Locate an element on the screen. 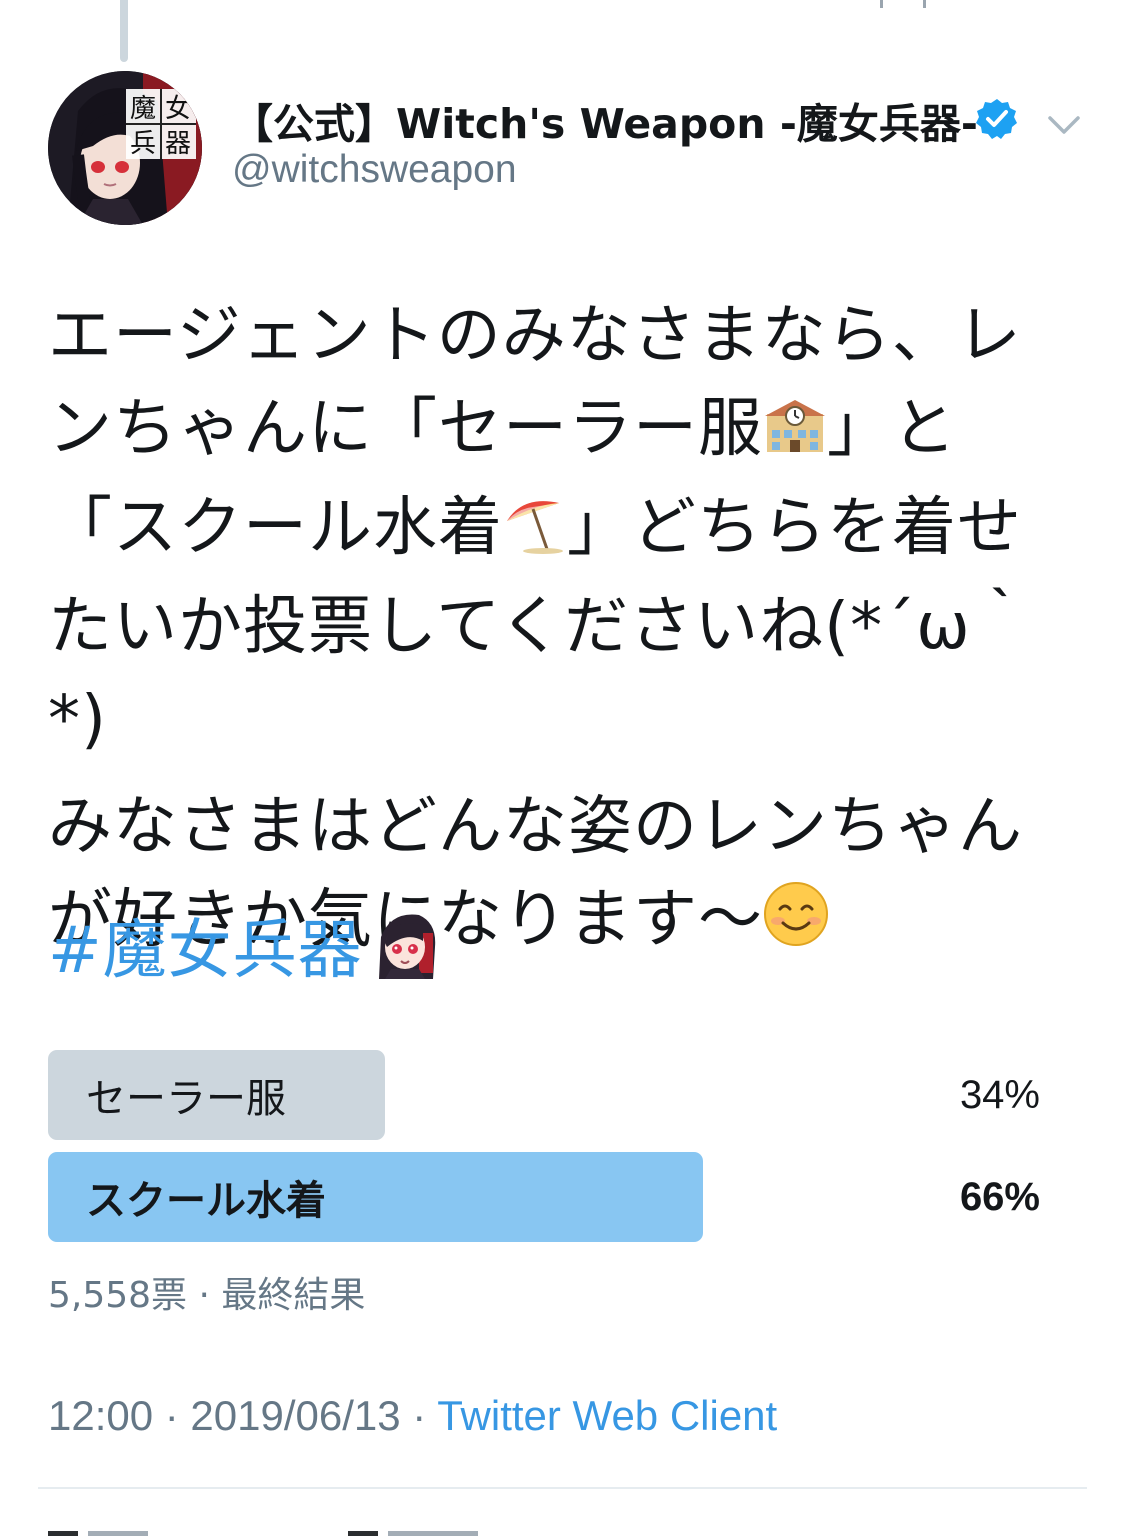 This screenshot has width=1125, height=1536. poll-option-percent: 66% is located at coordinates (999, 1196).